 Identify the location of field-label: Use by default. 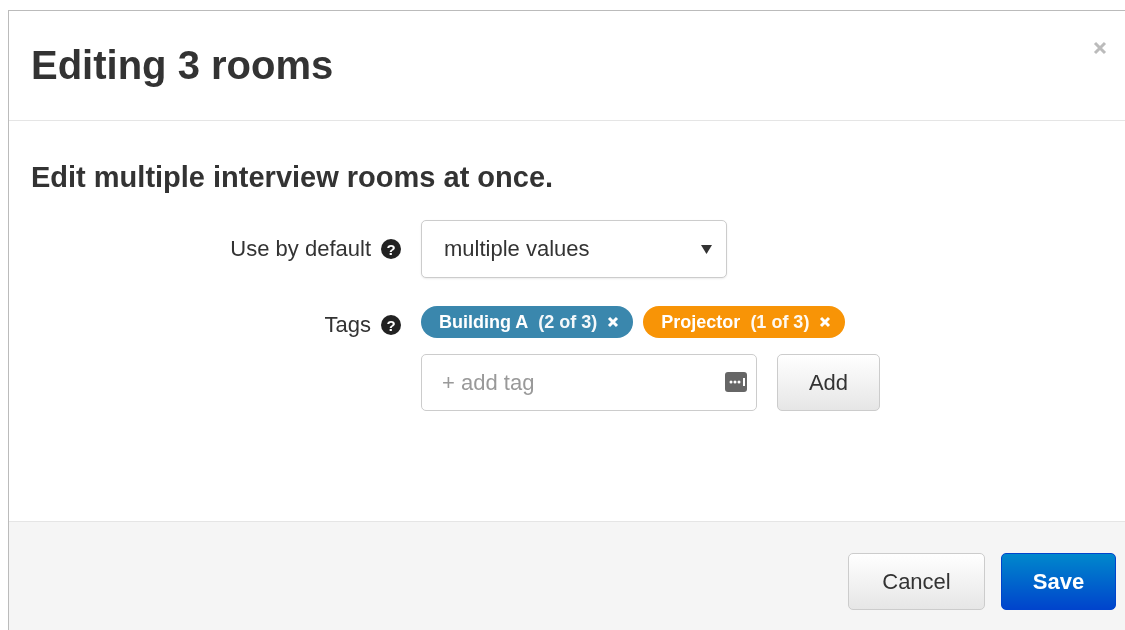
(300, 249).